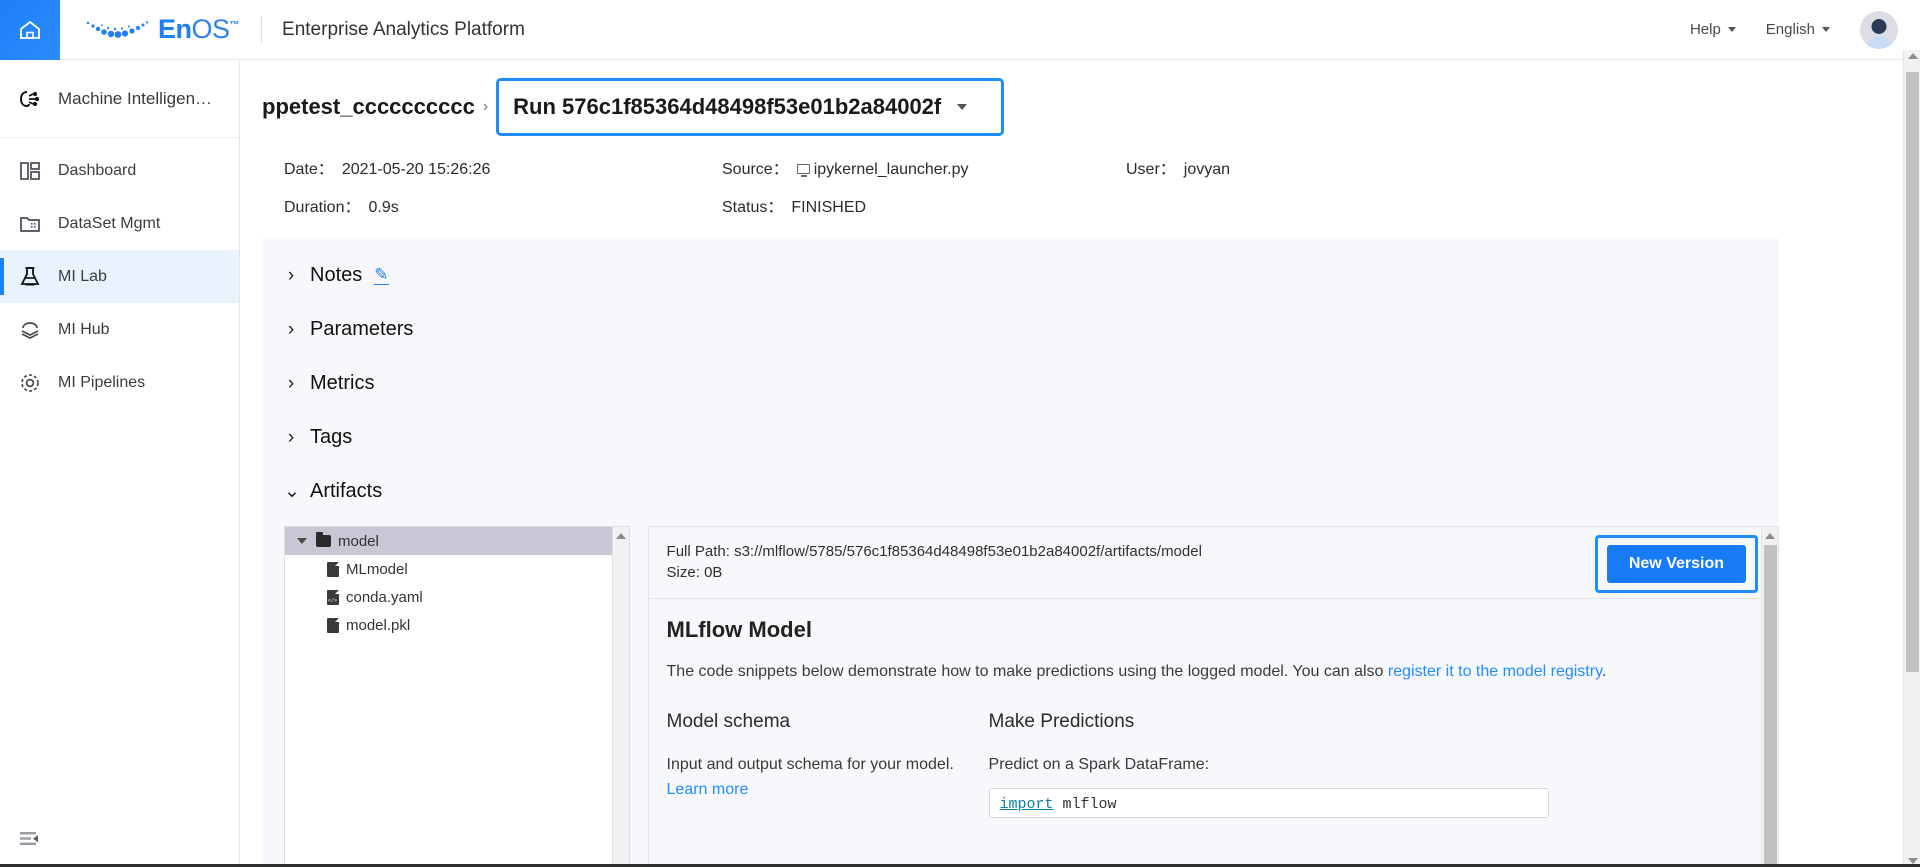 This screenshot has width=1920, height=867. I want to click on run-source: Source： ipykernel_launcher.py, so click(924, 167).